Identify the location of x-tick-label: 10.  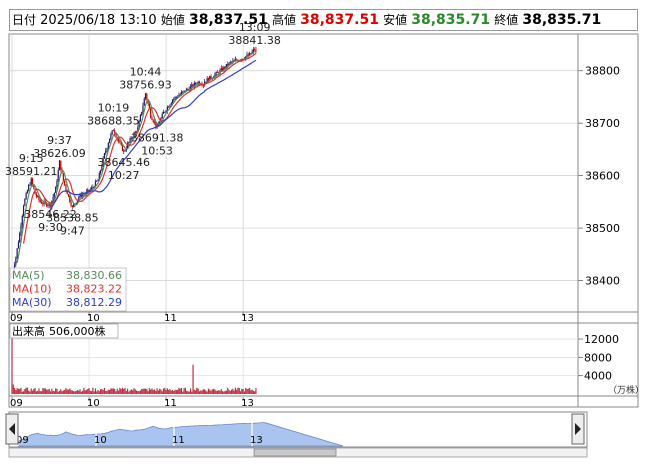
(93, 403).